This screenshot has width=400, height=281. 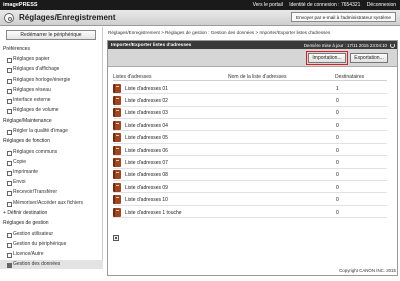 I want to click on sidebar-item: Gestion utilisateur, so click(x=51, y=234).